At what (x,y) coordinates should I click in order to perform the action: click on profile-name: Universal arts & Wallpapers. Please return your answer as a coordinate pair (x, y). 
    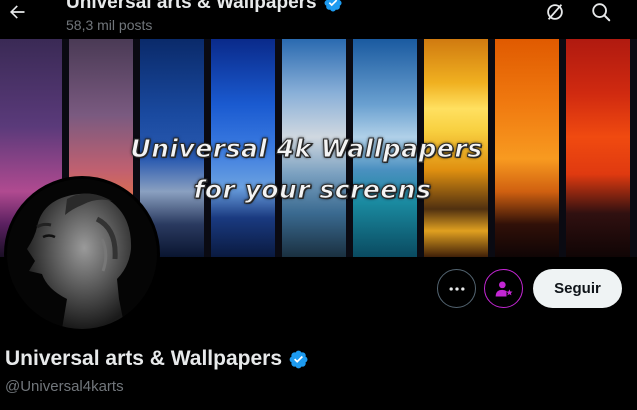
    Looking at the image, I should click on (143, 358).